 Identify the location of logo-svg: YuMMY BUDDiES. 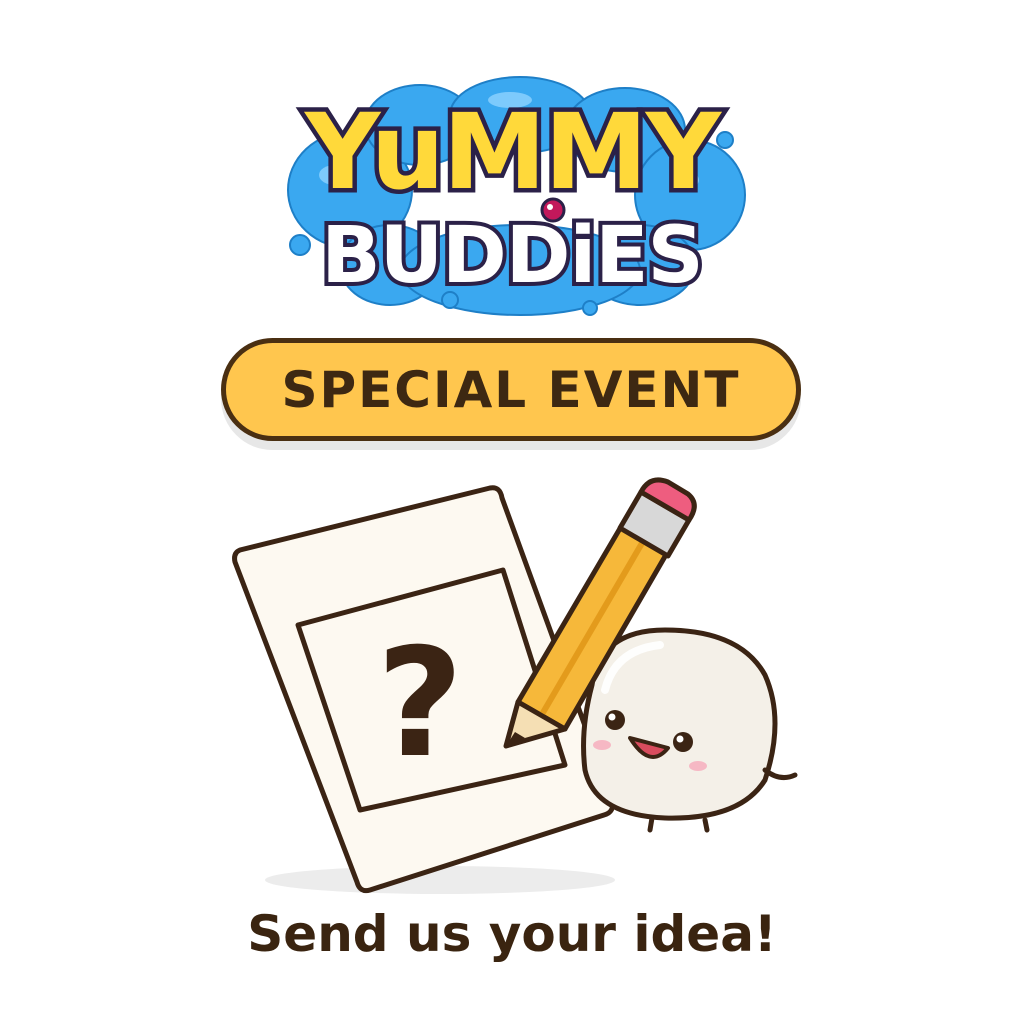
(516, 196).